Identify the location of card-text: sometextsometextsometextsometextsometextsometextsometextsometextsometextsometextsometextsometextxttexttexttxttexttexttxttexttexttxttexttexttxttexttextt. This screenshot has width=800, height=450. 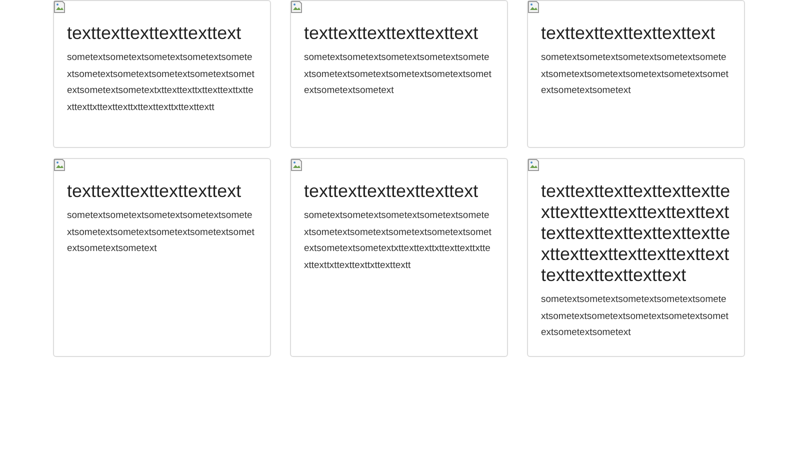
(398, 240).